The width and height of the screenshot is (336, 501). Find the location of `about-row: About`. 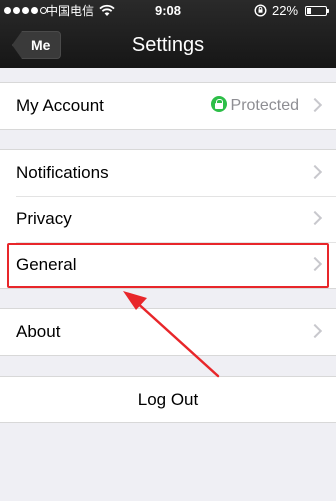

about-row: About is located at coordinates (168, 332).